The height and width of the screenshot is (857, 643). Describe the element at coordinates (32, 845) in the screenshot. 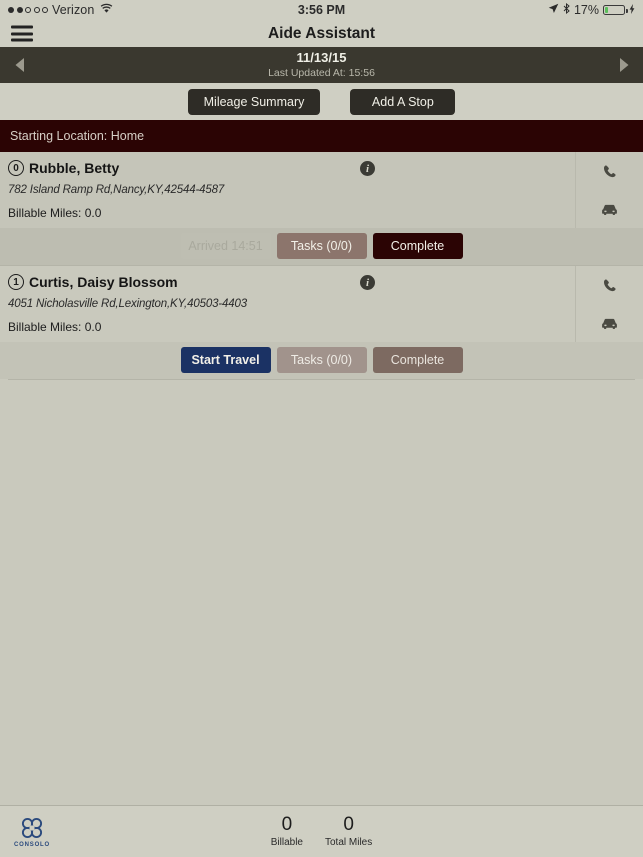

I see `consolo-logo-text: CONSOLO` at that location.